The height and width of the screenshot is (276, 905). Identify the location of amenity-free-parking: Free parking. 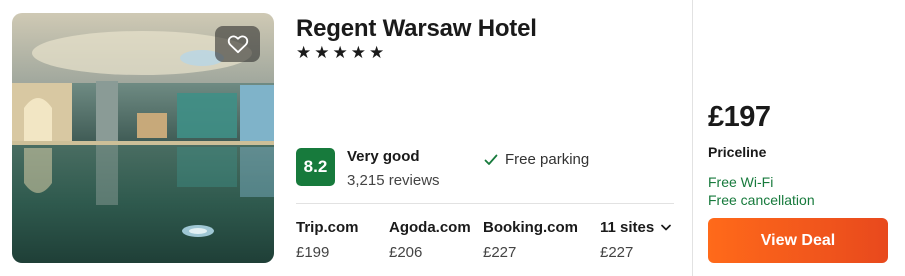
(536, 159).